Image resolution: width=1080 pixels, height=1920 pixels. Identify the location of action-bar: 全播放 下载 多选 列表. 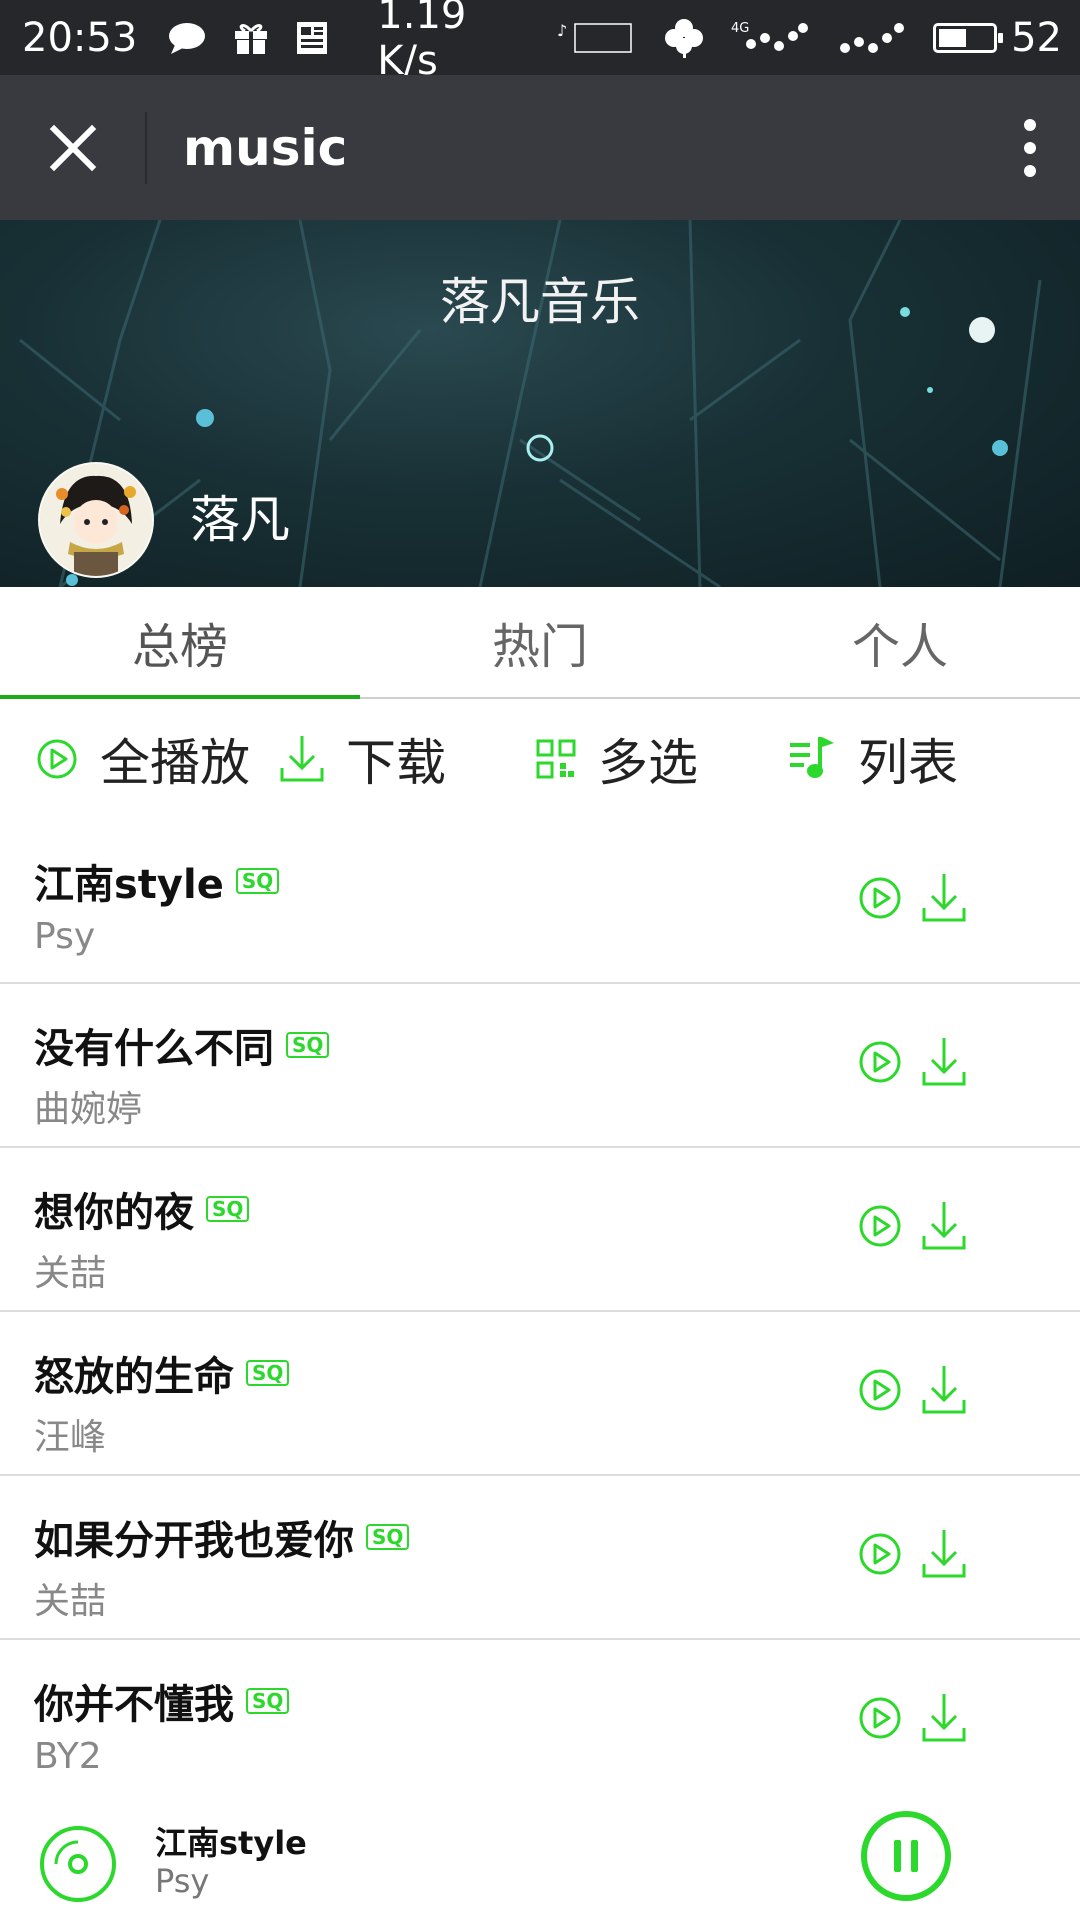
(540, 759).